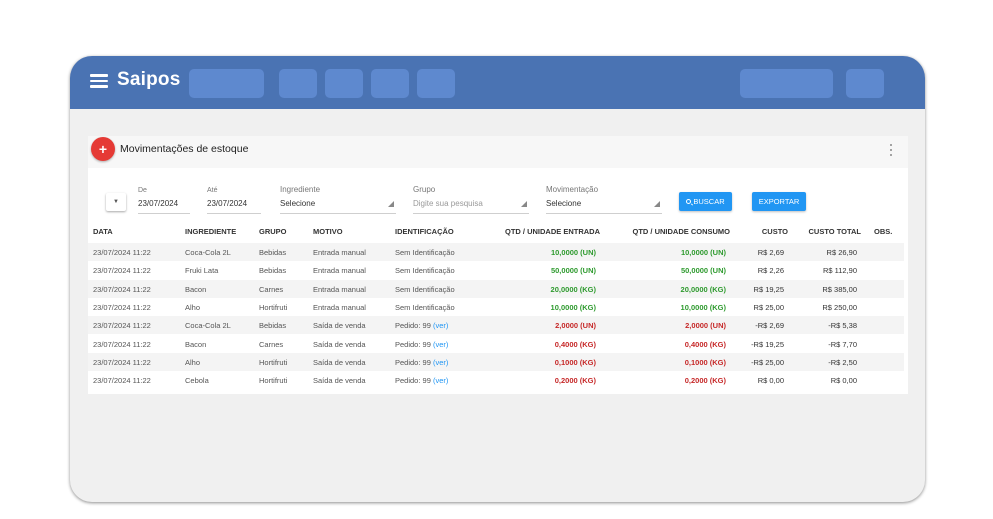  I want to click on cell-total: R$ 26,90, so click(841, 252).